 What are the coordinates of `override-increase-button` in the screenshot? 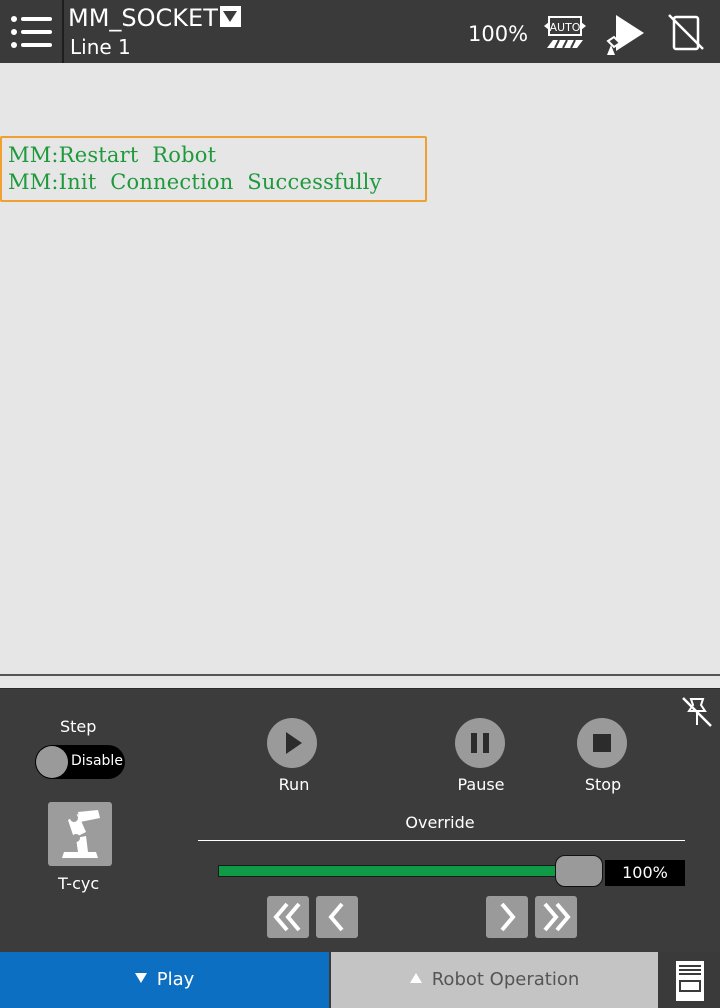 It's located at (507, 917).